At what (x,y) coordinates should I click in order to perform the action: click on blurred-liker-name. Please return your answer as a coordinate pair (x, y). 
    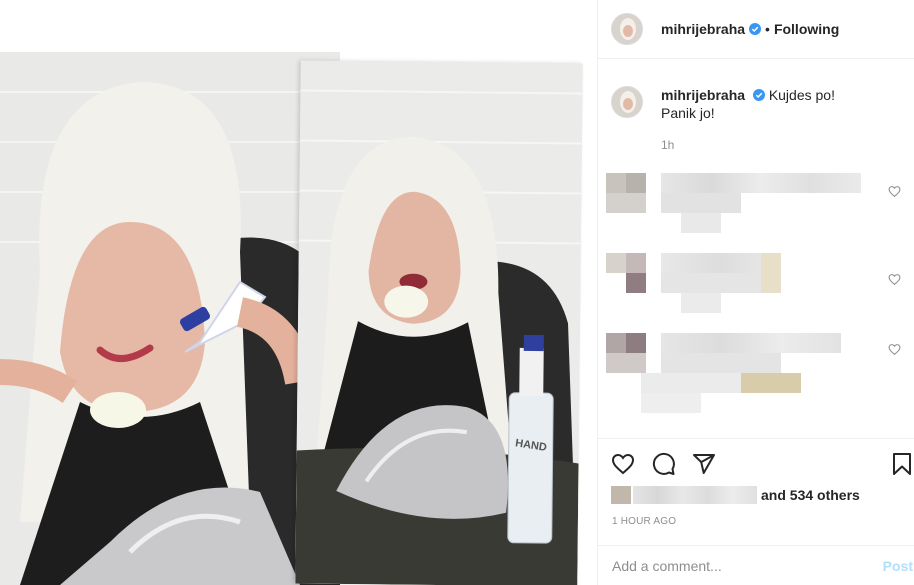
    Looking at the image, I should click on (695, 495).